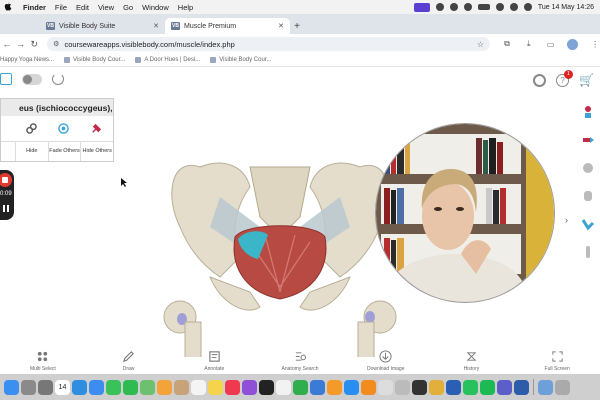  What do you see at coordinates (128, 7) in the screenshot?
I see `menu-go: Go` at bounding box center [128, 7].